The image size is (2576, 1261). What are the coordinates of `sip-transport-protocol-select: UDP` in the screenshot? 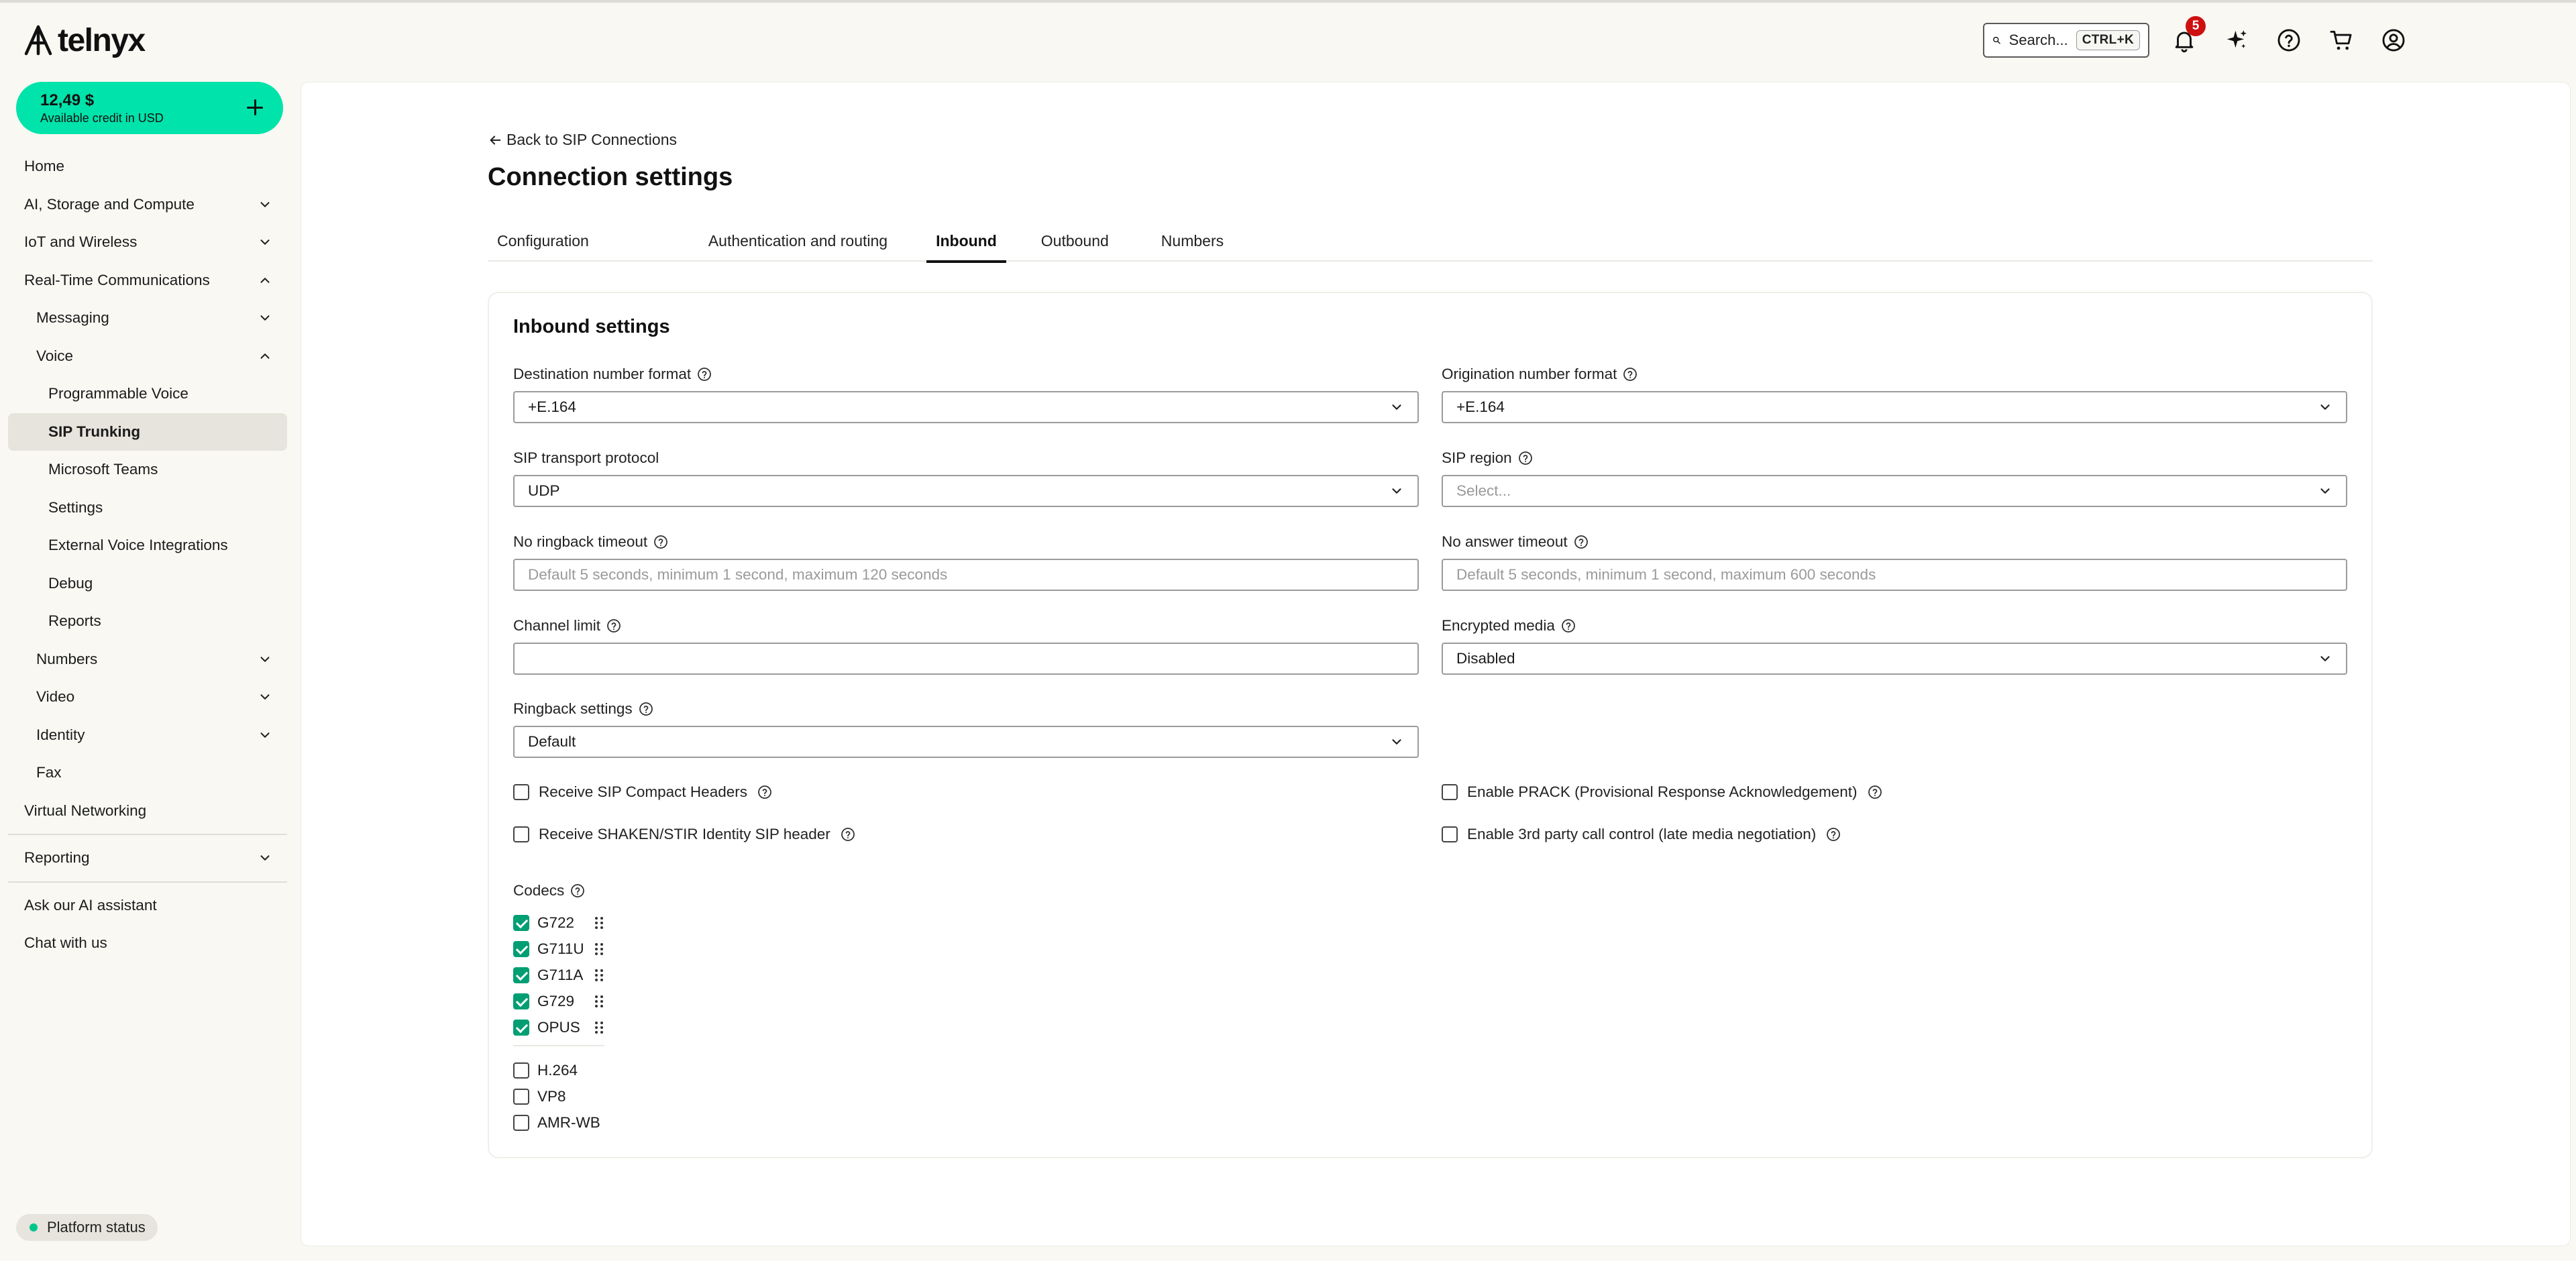 It's located at (966, 491).